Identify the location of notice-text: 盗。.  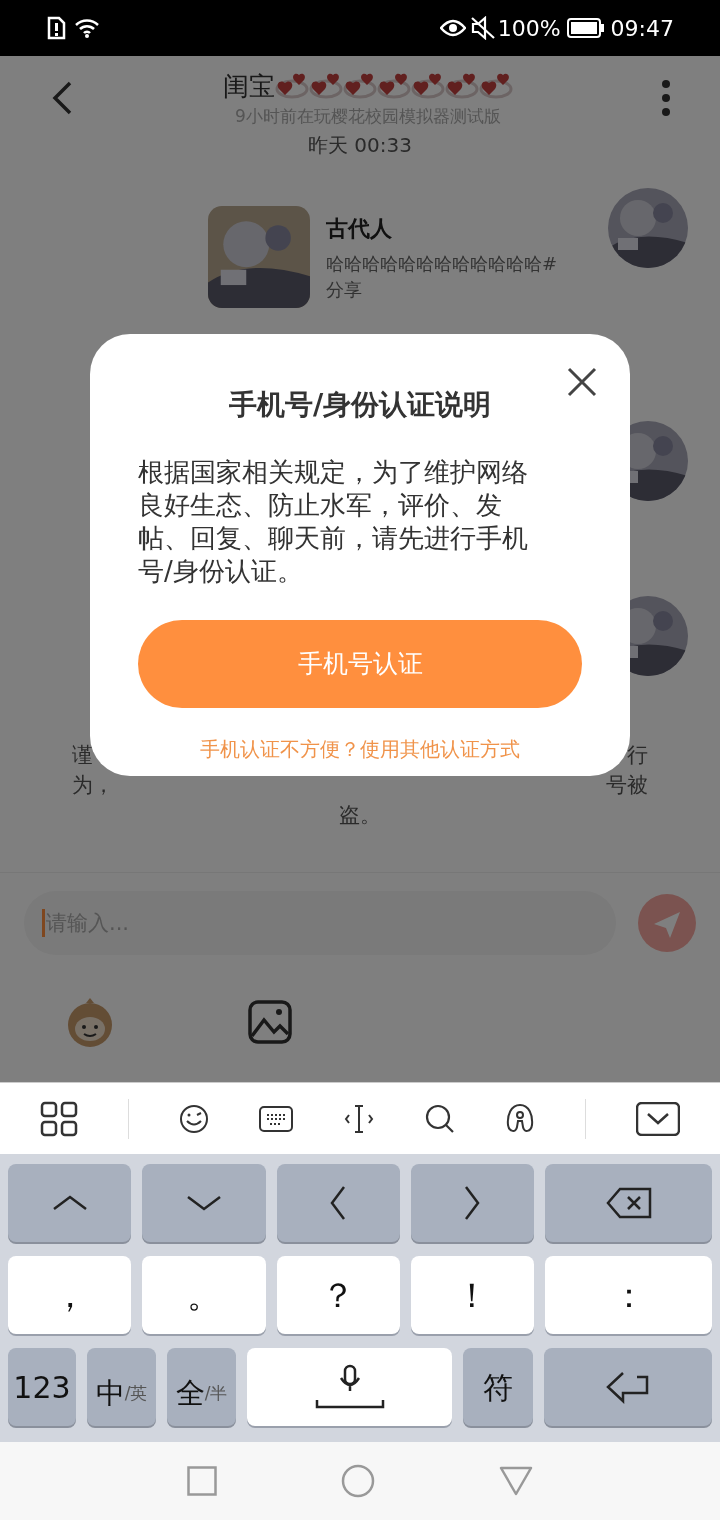
(360, 815).